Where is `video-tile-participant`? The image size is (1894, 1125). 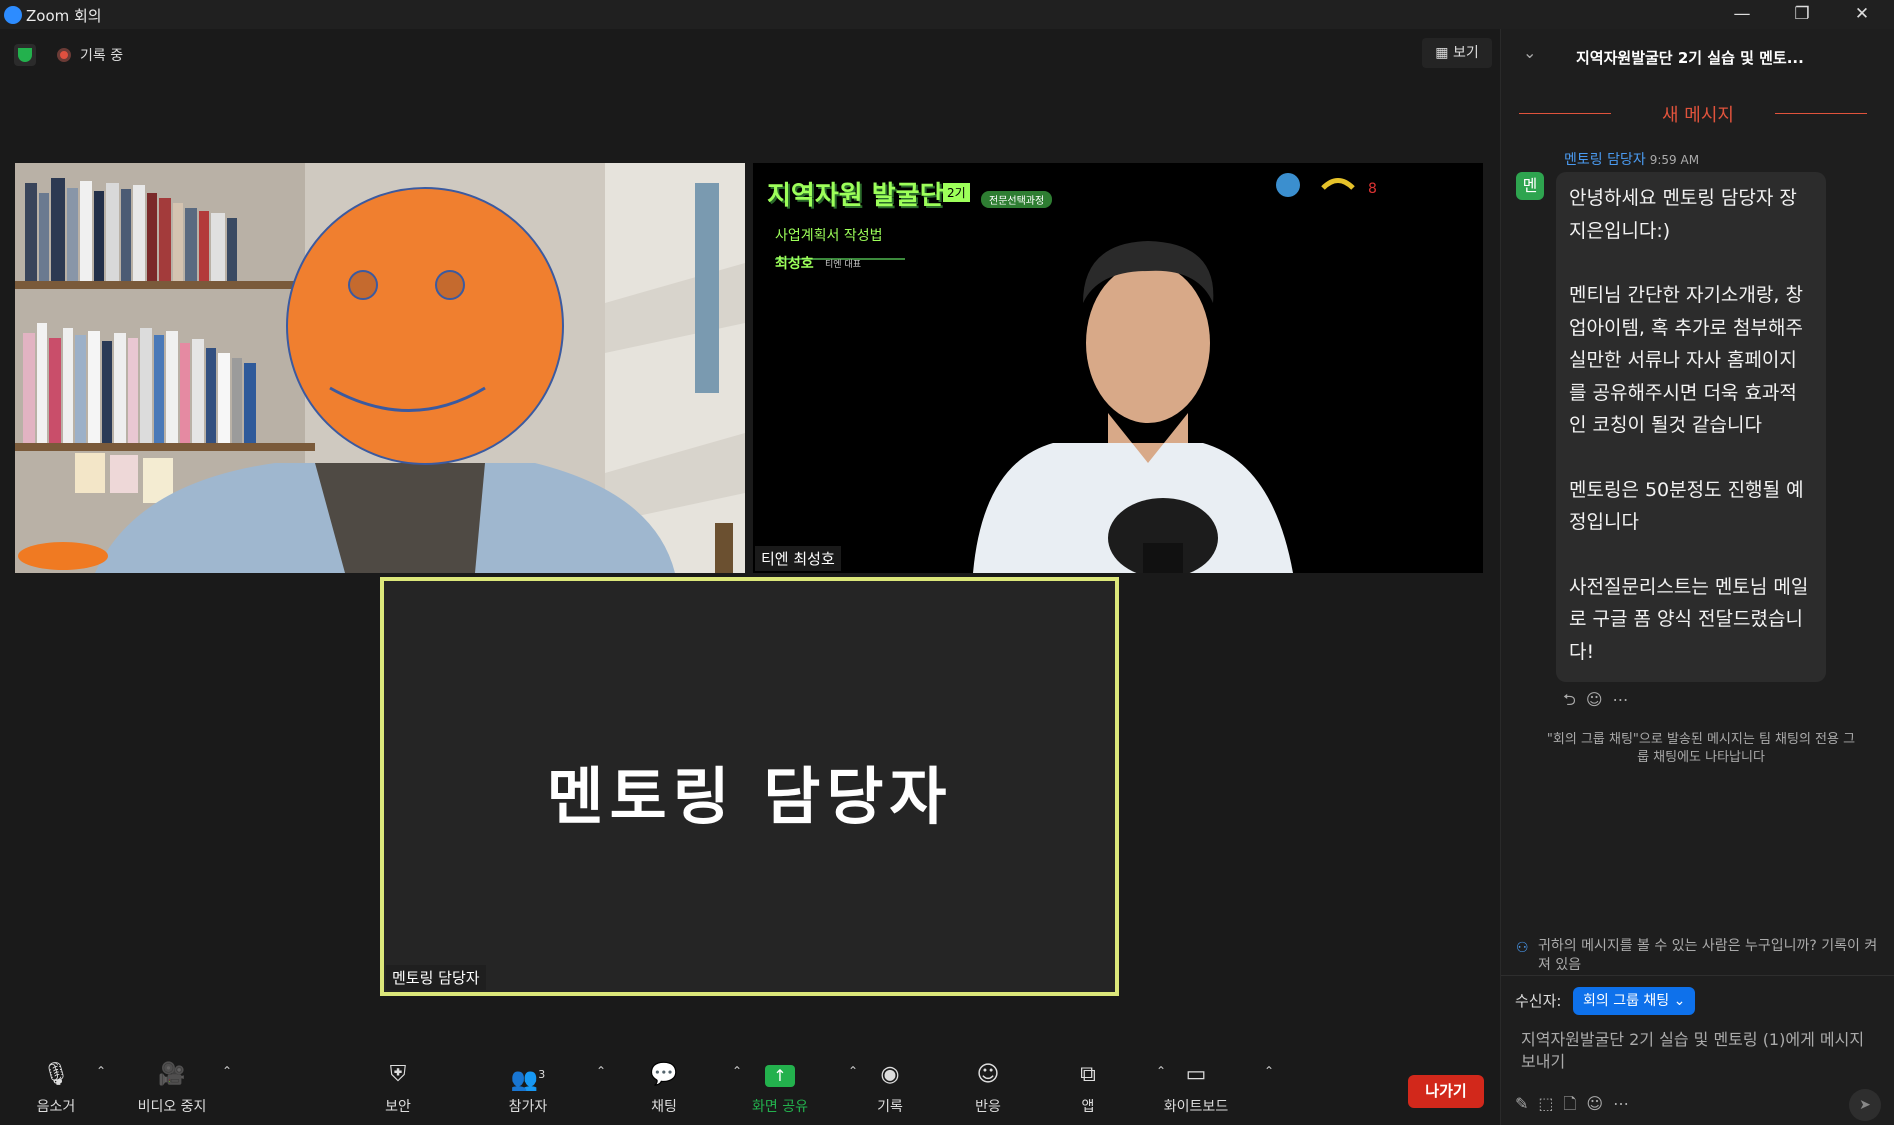 video-tile-participant is located at coordinates (380, 368).